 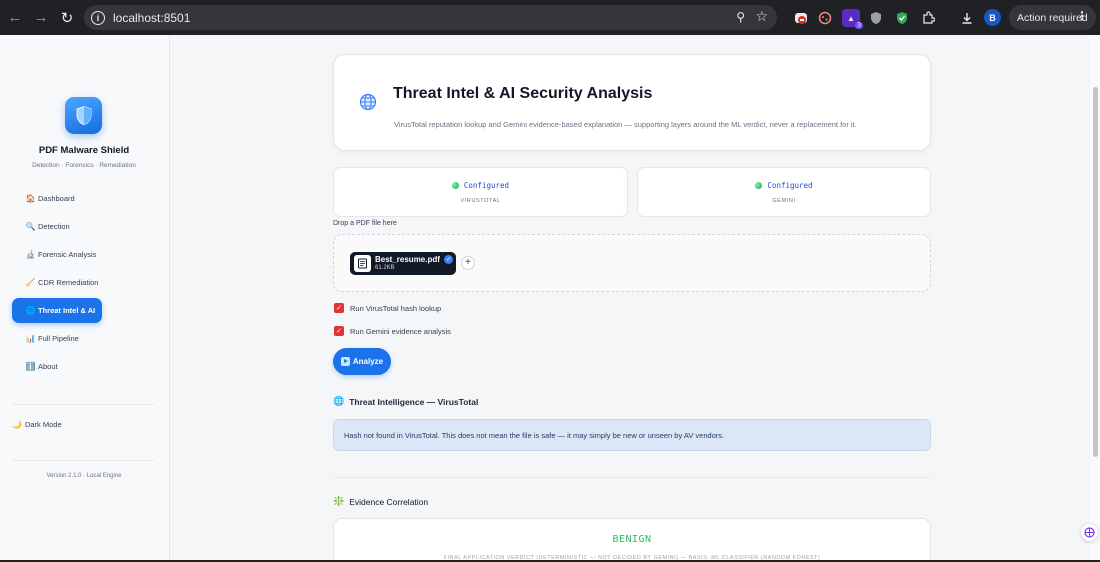 I want to click on home-icon: 🏠, so click(x=30, y=198).